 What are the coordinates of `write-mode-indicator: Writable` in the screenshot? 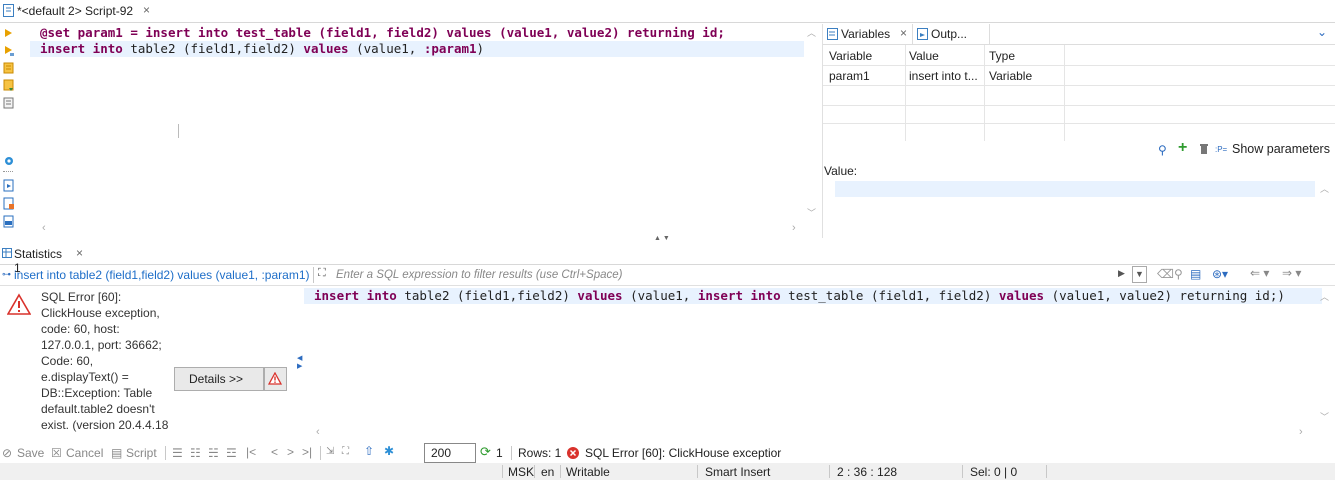 It's located at (588, 472).